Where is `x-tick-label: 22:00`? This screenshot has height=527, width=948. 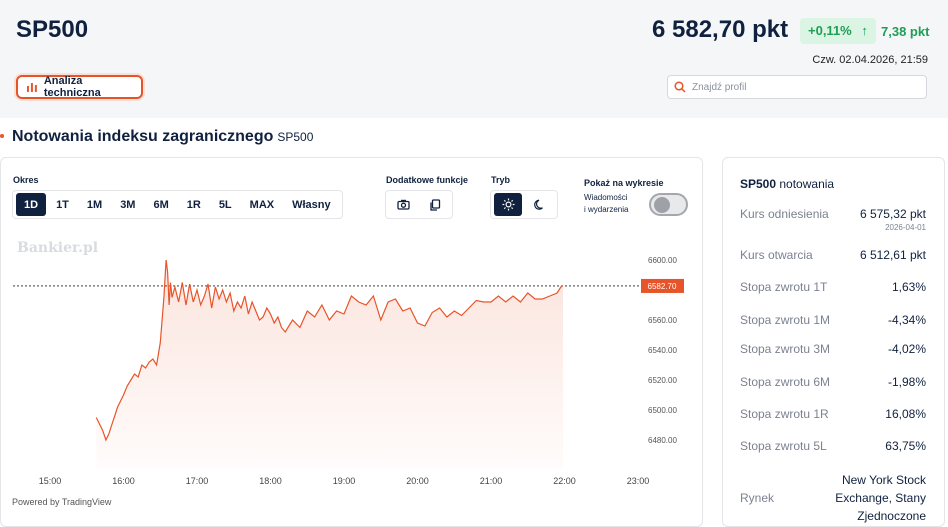 x-tick-label: 22:00 is located at coordinates (564, 481).